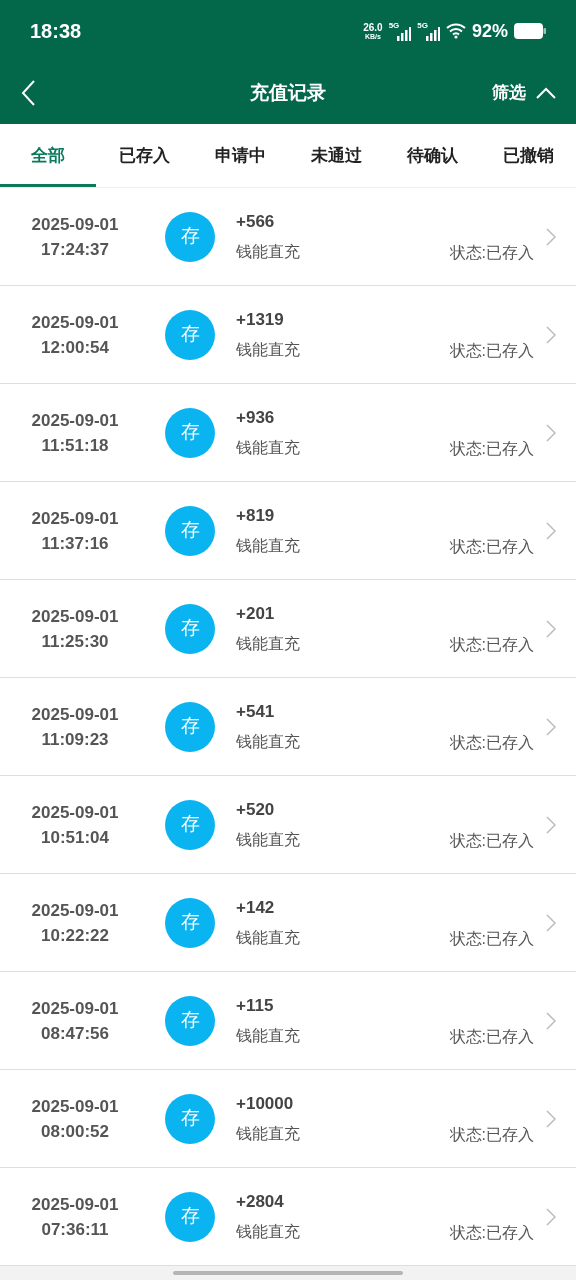  Describe the element at coordinates (524, 93) in the screenshot. I see `filter-button: 筛选` at that location.